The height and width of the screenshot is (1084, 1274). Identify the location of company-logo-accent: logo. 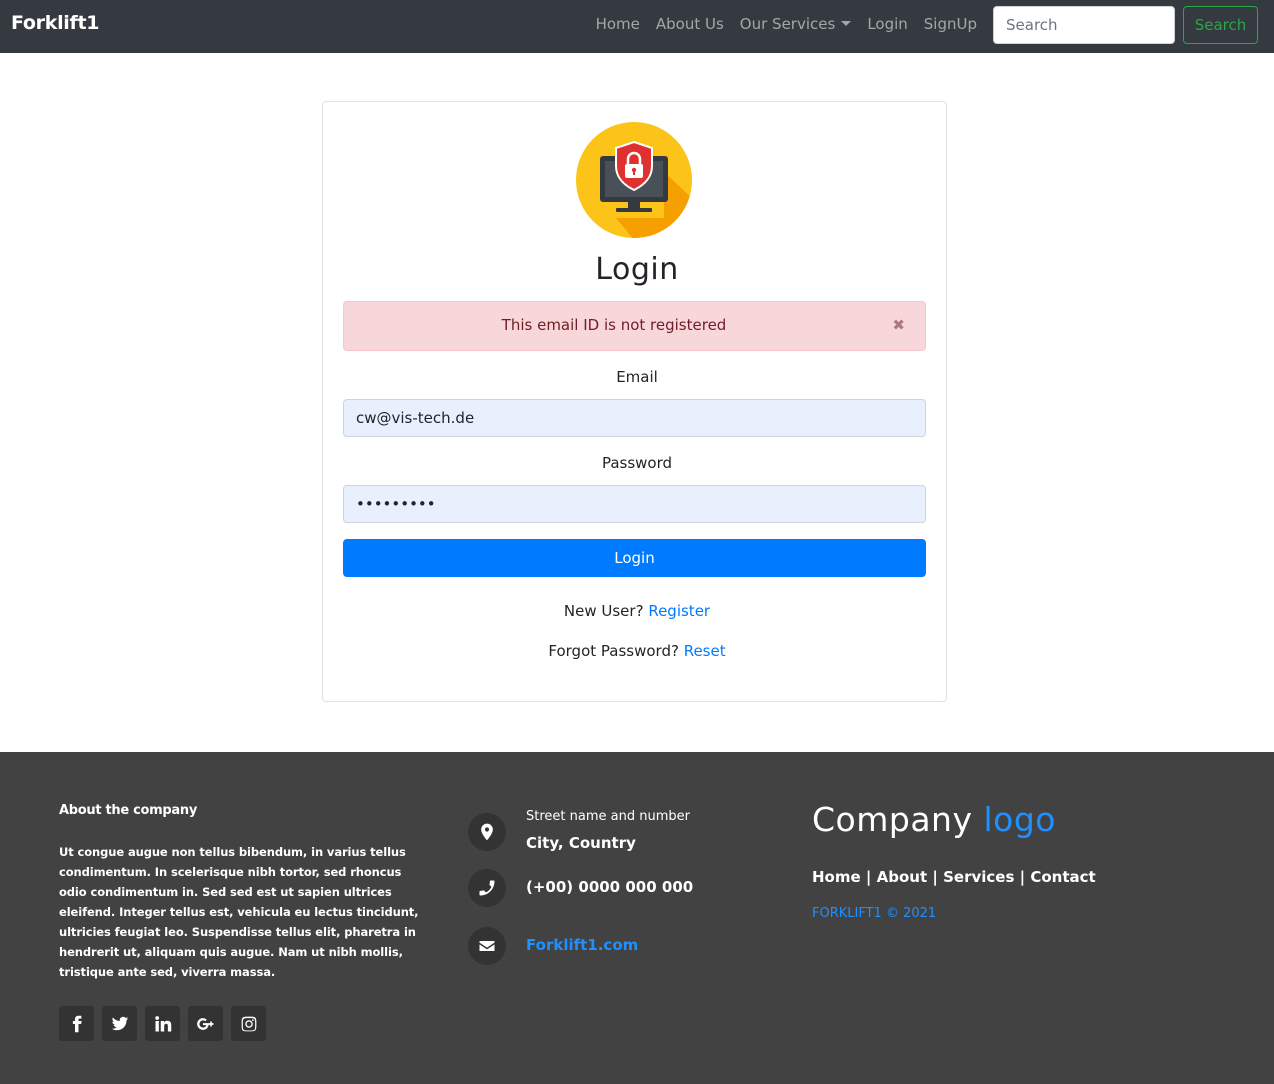
(1019, 819).